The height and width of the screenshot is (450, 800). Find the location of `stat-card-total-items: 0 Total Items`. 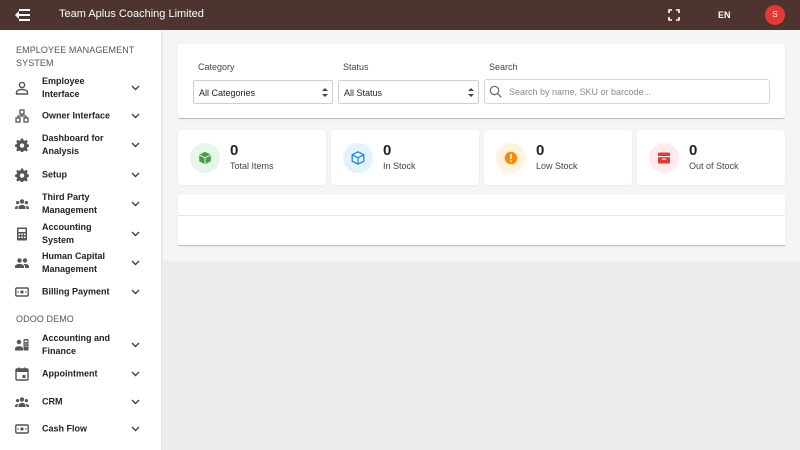

stat-card-total-items: 0 Total Items is located at coordinates (252, 157).